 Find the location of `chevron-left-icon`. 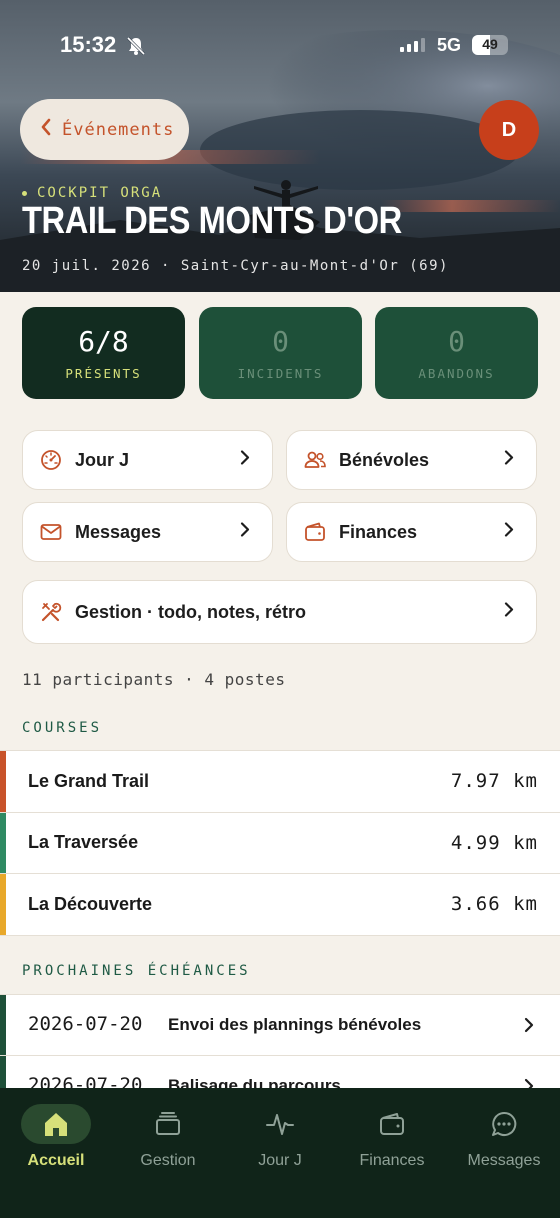

chevron-left-icon is located at coordinates (46, 129).